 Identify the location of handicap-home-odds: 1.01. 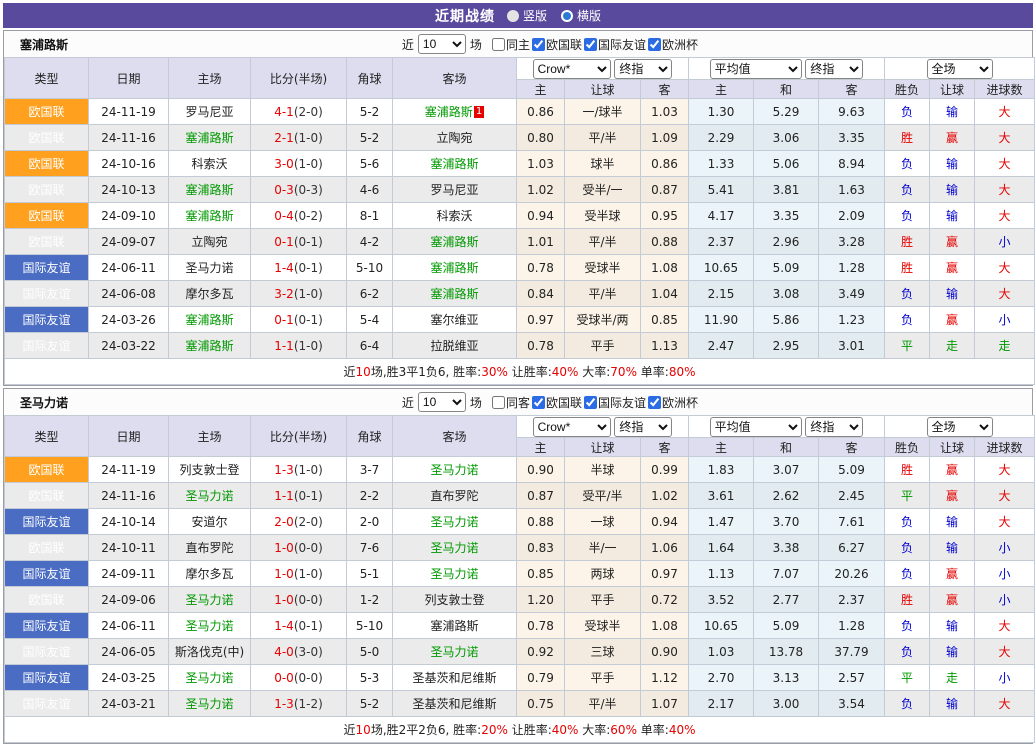
(540, 241).